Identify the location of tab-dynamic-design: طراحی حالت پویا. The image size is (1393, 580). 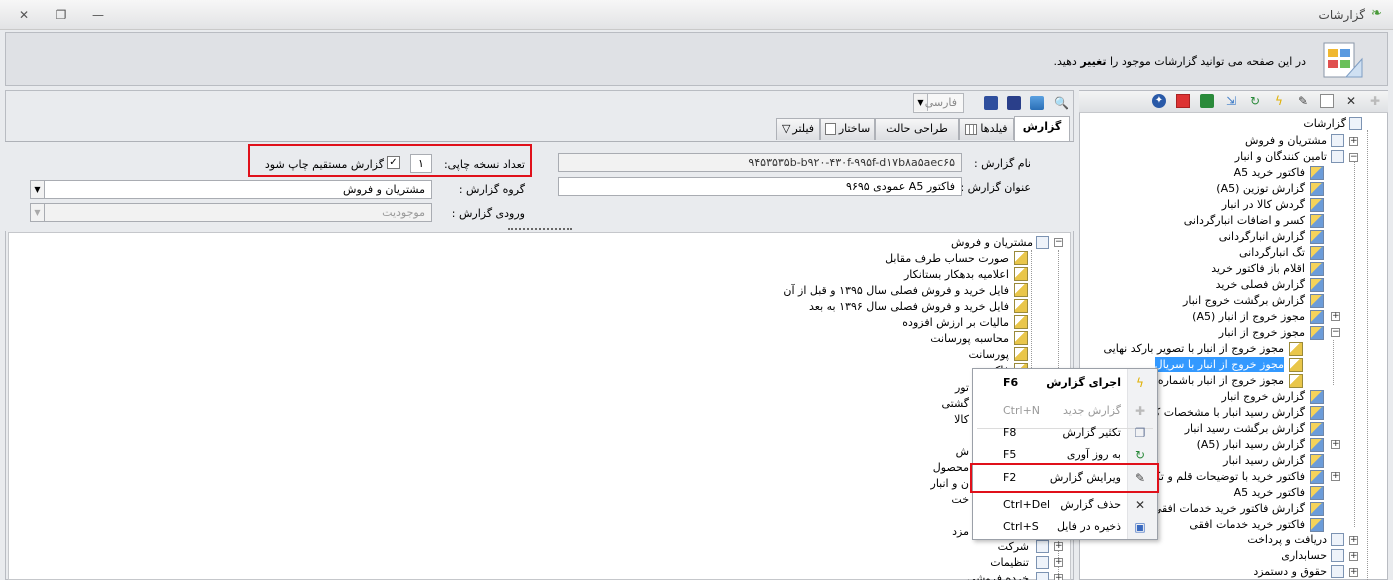
(917, 136).